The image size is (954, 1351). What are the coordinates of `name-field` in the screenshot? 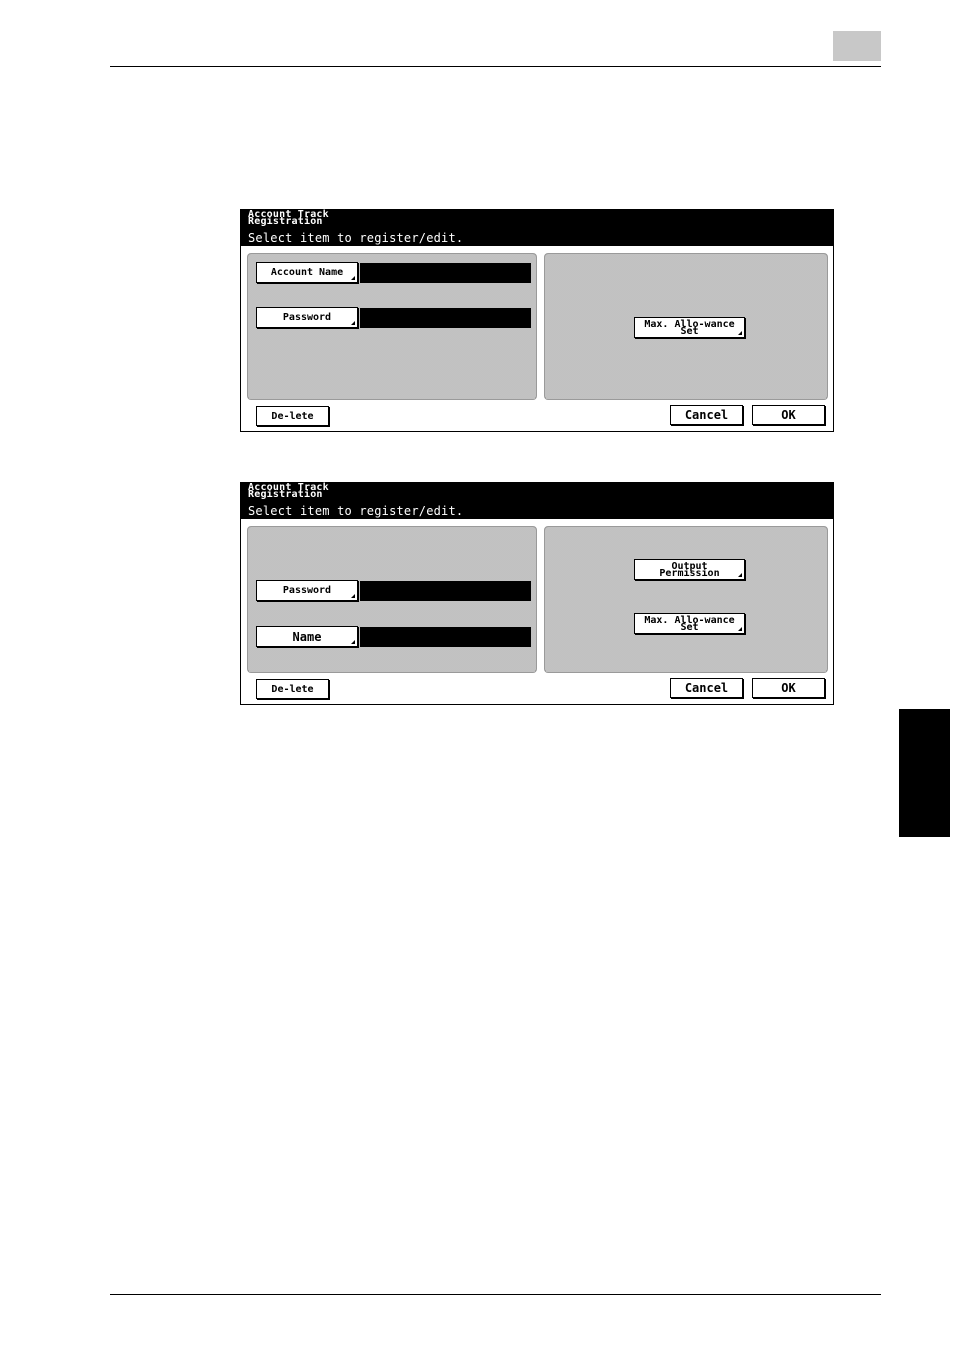 It's located at (445, 637).